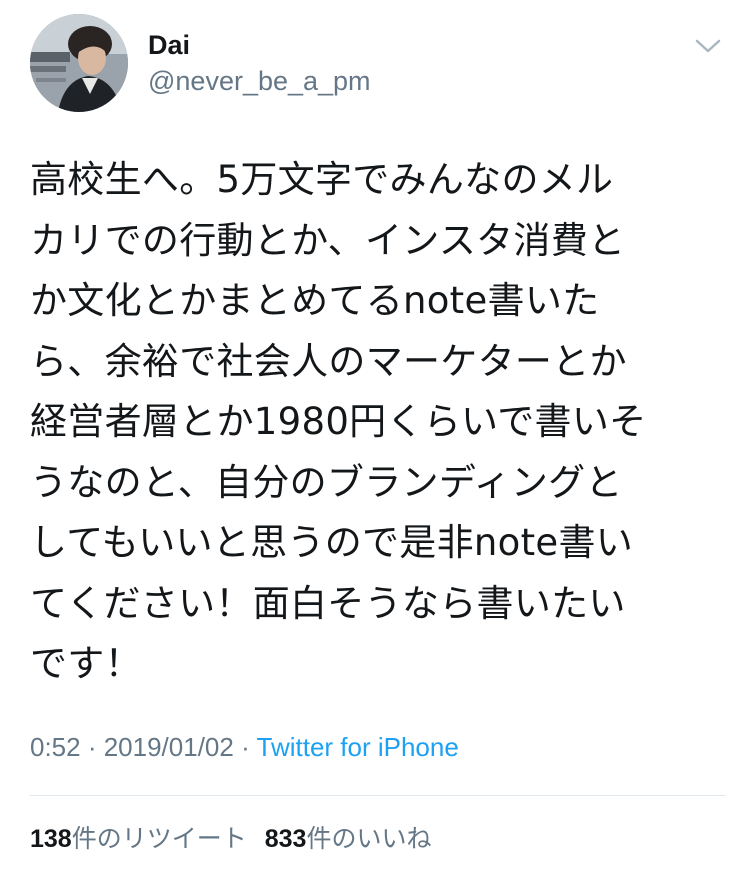 Image resolution: width=750 pixels, height=879 pixels. I want to click on tweet-time: 0:52, so click(55, 747).